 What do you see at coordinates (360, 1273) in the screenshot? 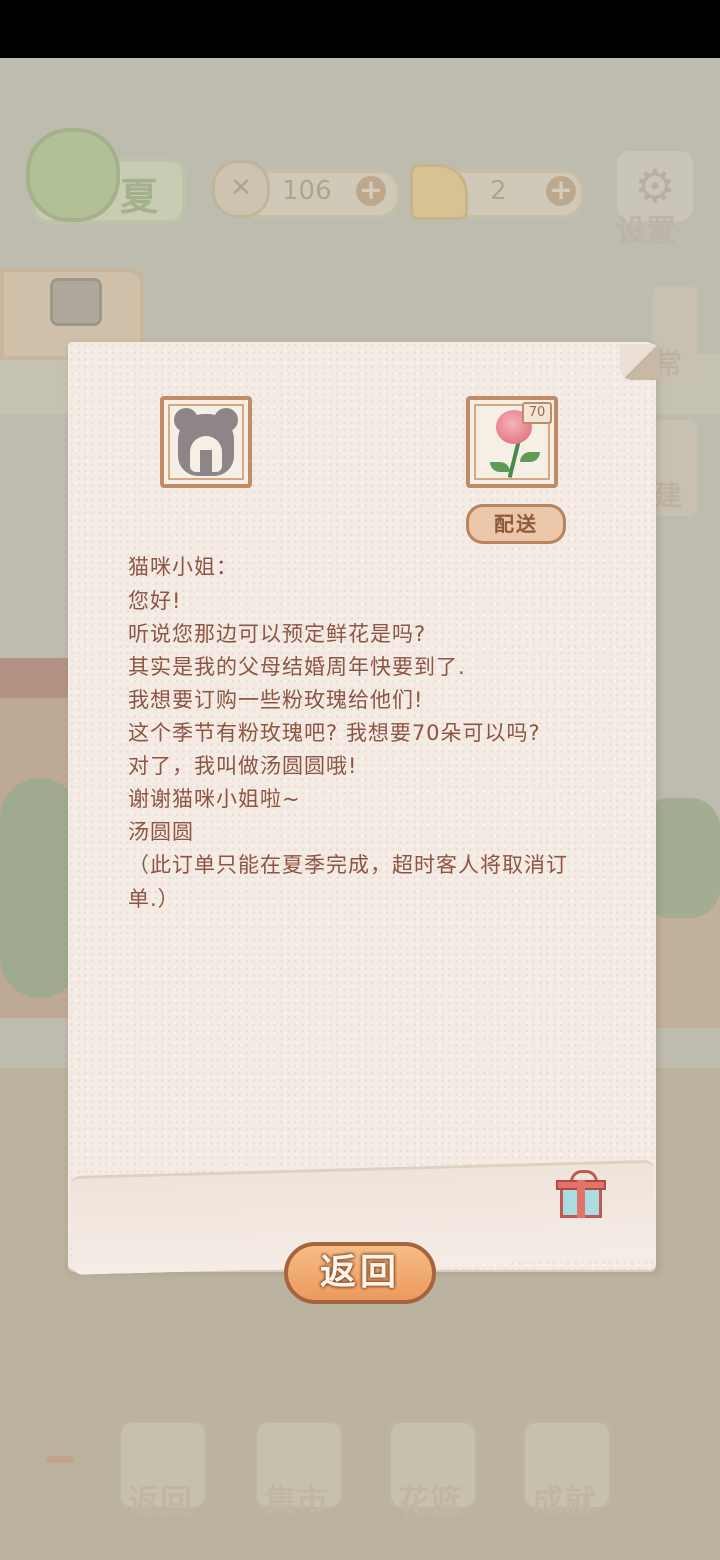
I see `back-button: 返回` at bounding box center [360, 1273].